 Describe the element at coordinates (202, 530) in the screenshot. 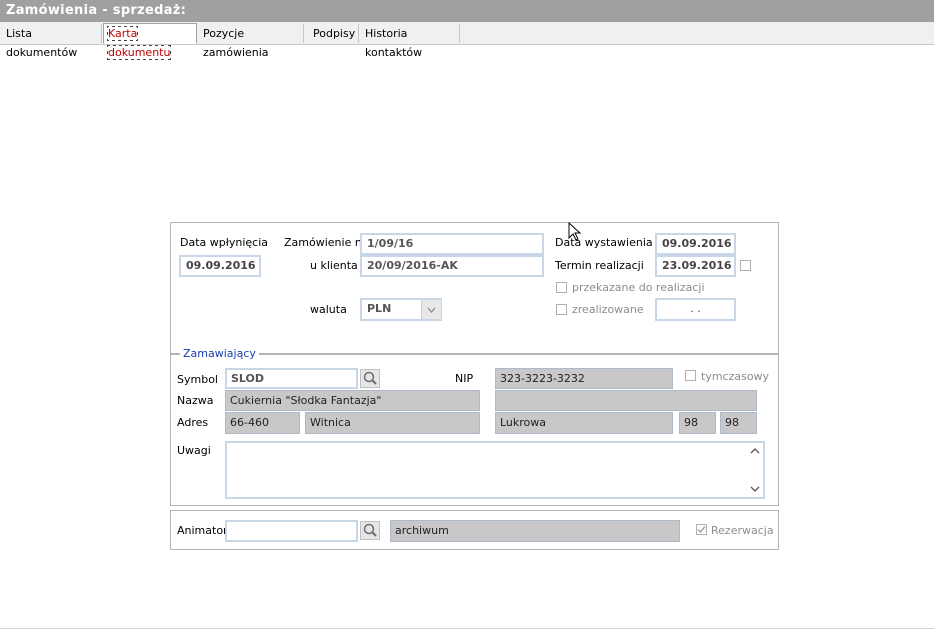

I see `animator-label: Animator` at that location.